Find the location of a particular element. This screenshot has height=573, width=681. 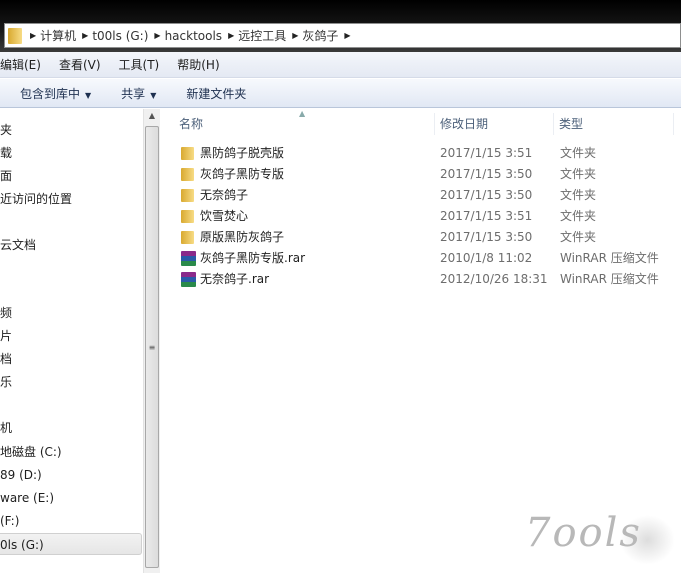

file-name: 灰鸽子黑防专版 is located at coordinates (242, 174).